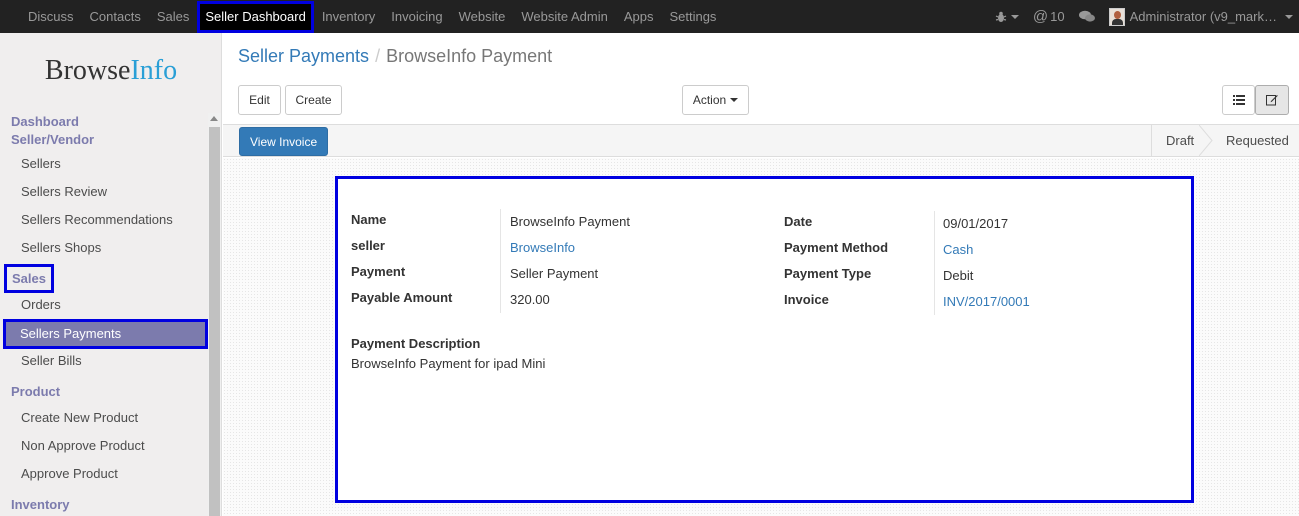 Image resolution: width=1299 pixels, height=516 pixels. What do you see at coordinates (214, 321) in the screenshot?
I see `scrollbar-thumb` at bounding box center [214, 321].